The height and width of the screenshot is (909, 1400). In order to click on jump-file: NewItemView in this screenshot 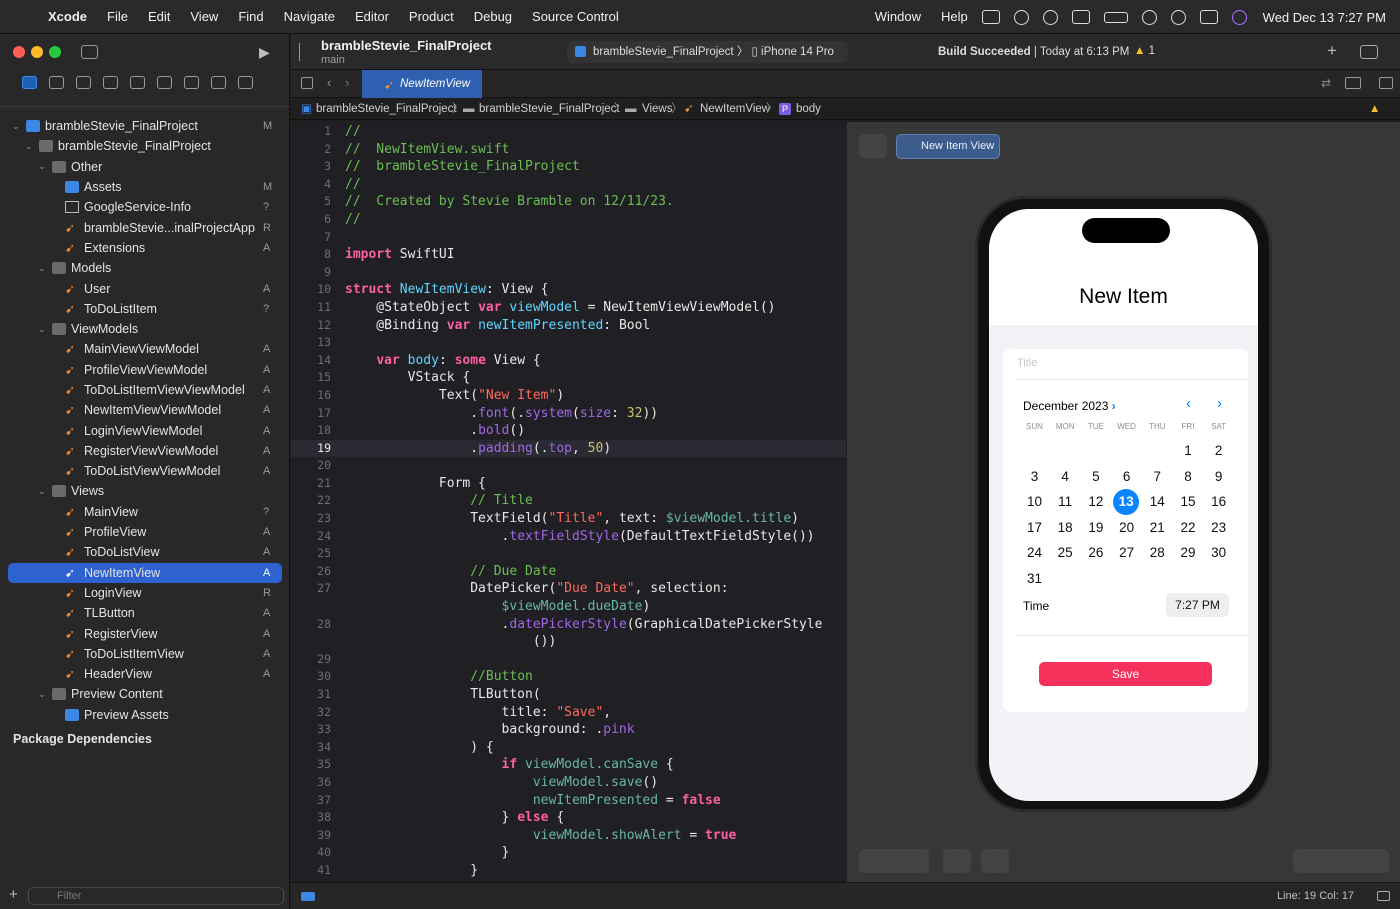, I will do `click(735, 109)`.